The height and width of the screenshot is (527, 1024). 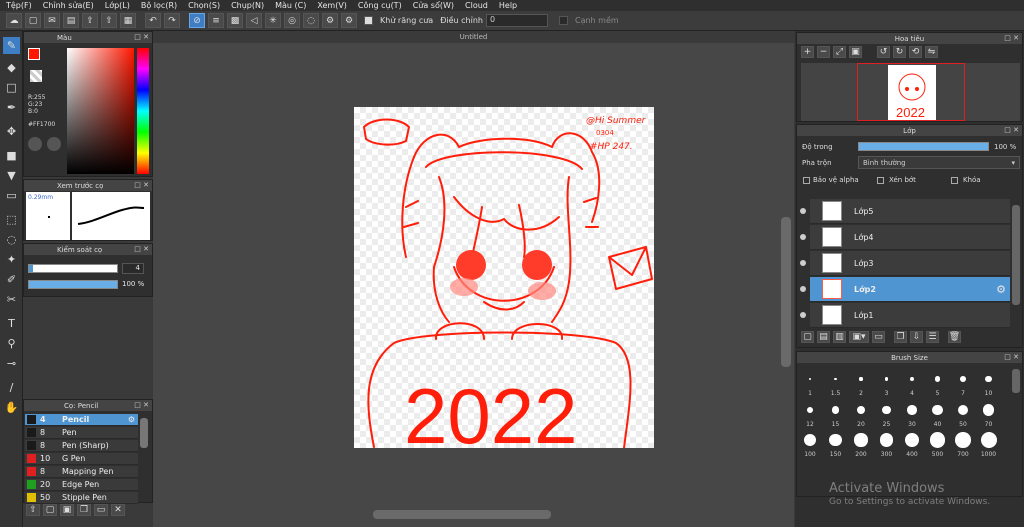 I want to click on text-tool-icon: T, so click(x=11, y=323).